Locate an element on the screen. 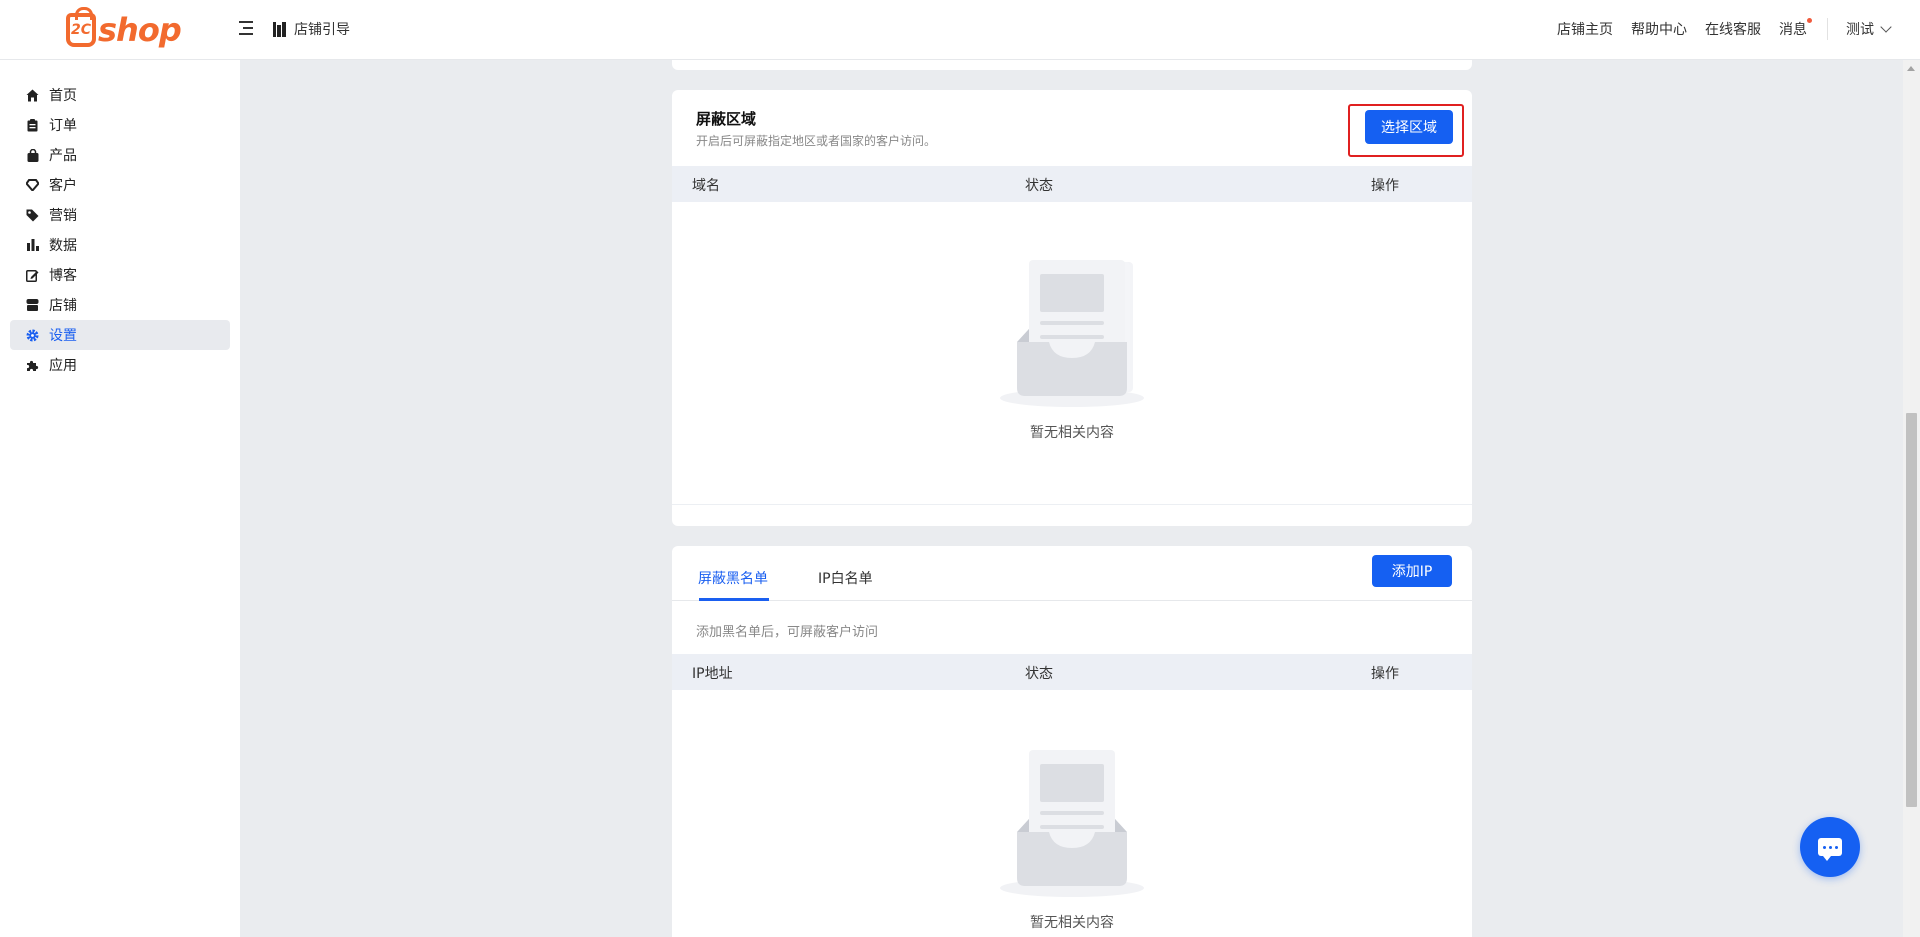 The image size is (1920, 937). user-name: 测试 is located at coordinates (1860, 30).